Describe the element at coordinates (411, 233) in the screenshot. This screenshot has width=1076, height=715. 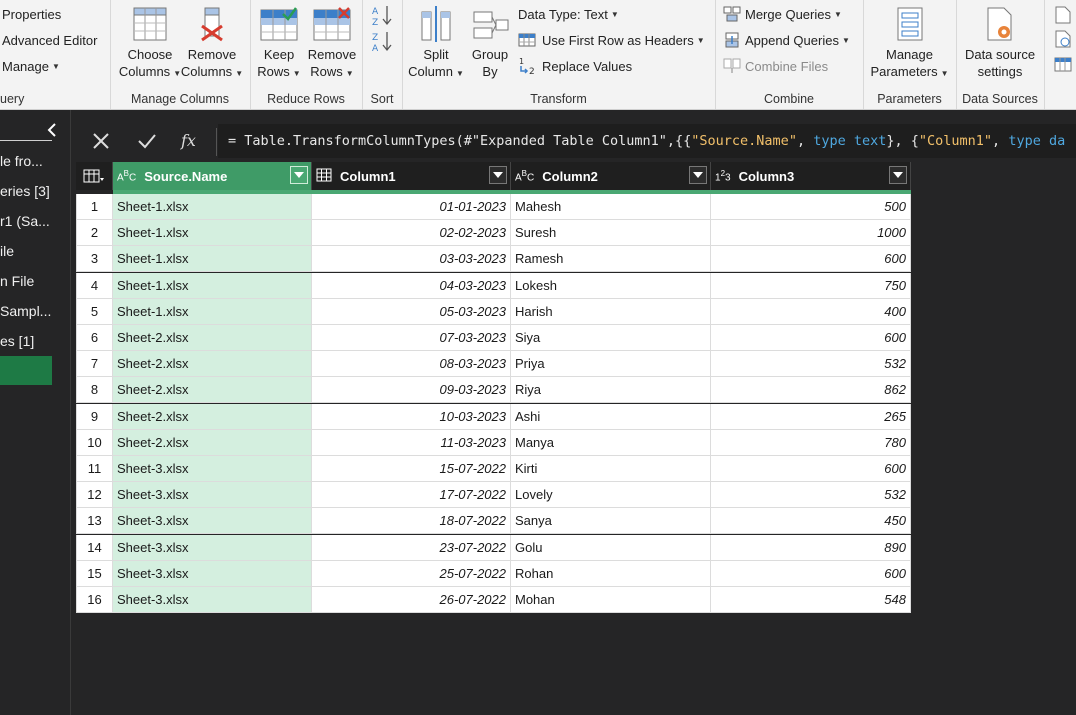
I see `column1-cell: 02-02-2023` at that location.